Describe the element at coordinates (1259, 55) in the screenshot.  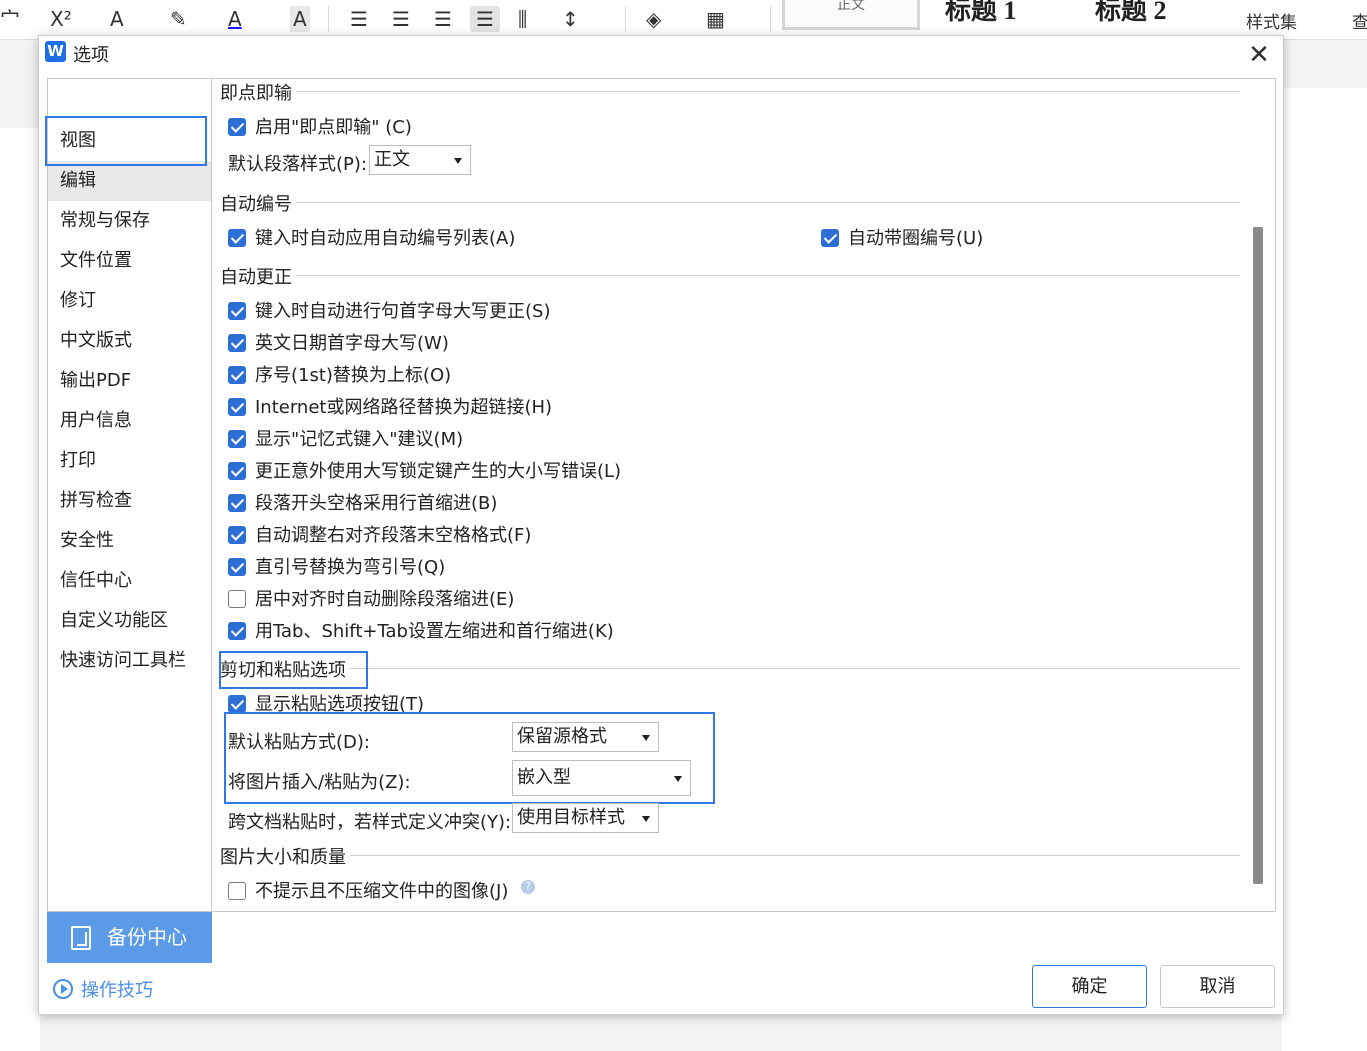
I see `close-button: ✕` at that location.